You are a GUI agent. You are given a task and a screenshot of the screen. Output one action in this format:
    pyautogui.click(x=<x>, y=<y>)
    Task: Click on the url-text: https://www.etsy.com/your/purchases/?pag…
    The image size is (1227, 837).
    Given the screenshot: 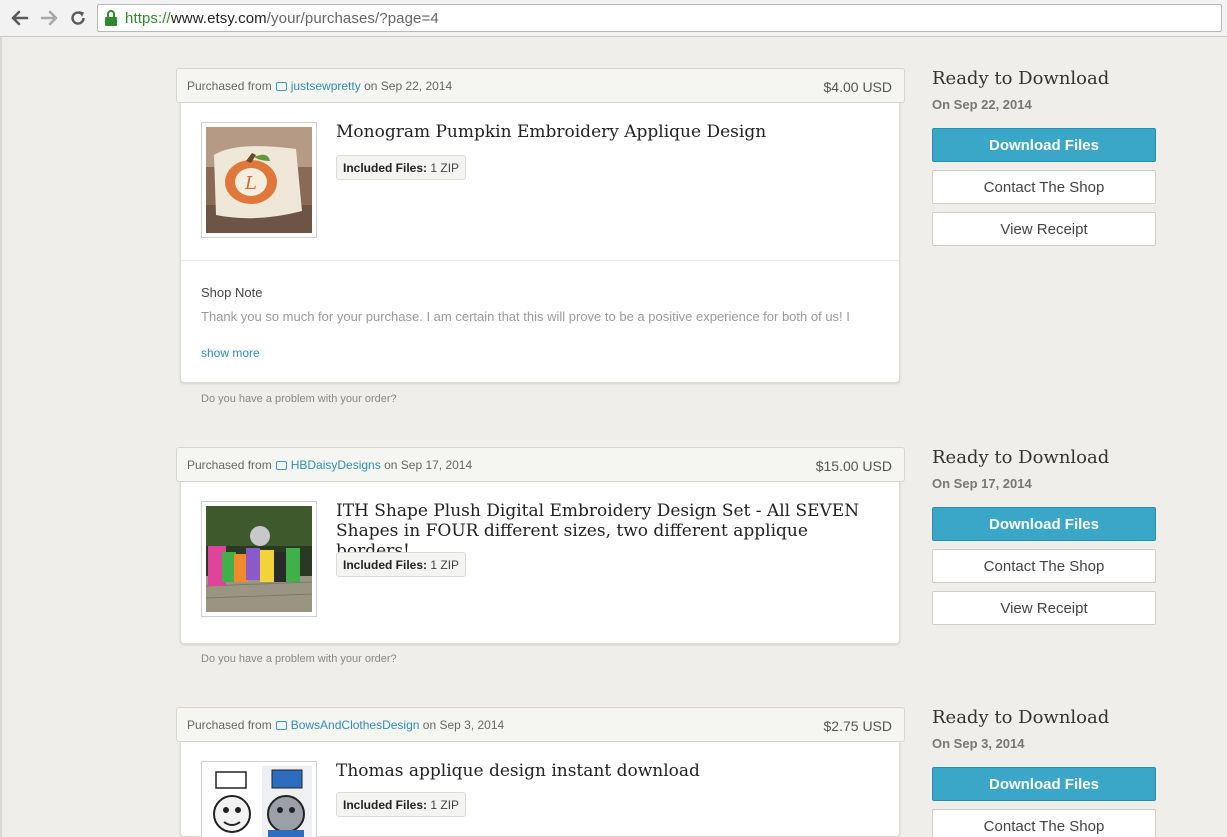 What is the action you would take?
    pyautogui.click(x=282, y=18)
    